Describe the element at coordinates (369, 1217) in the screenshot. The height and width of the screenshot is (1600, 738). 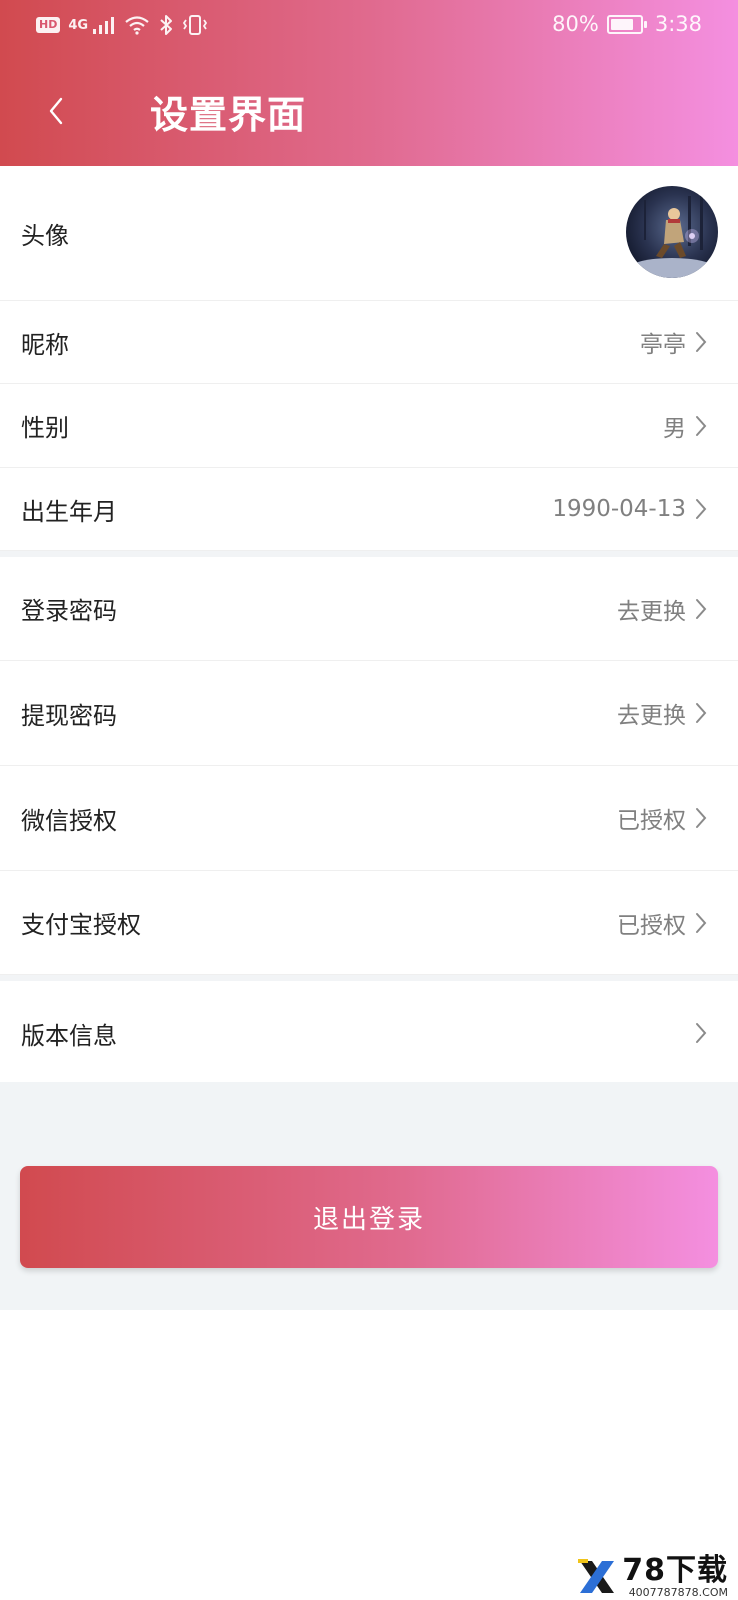
I see `logout-button: 退出登录` at that location.